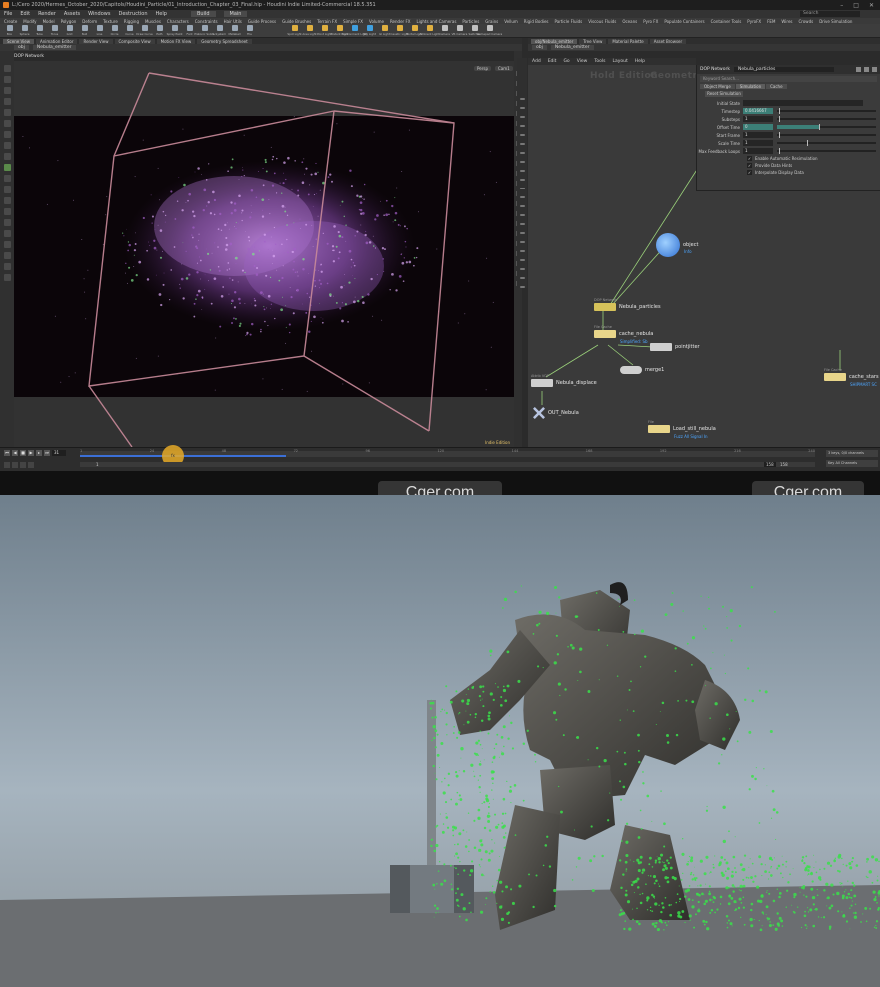 This screenshot has width=880, height=987. I want to click on shelf-tab-rigging: Rigging, so click(131, 21).